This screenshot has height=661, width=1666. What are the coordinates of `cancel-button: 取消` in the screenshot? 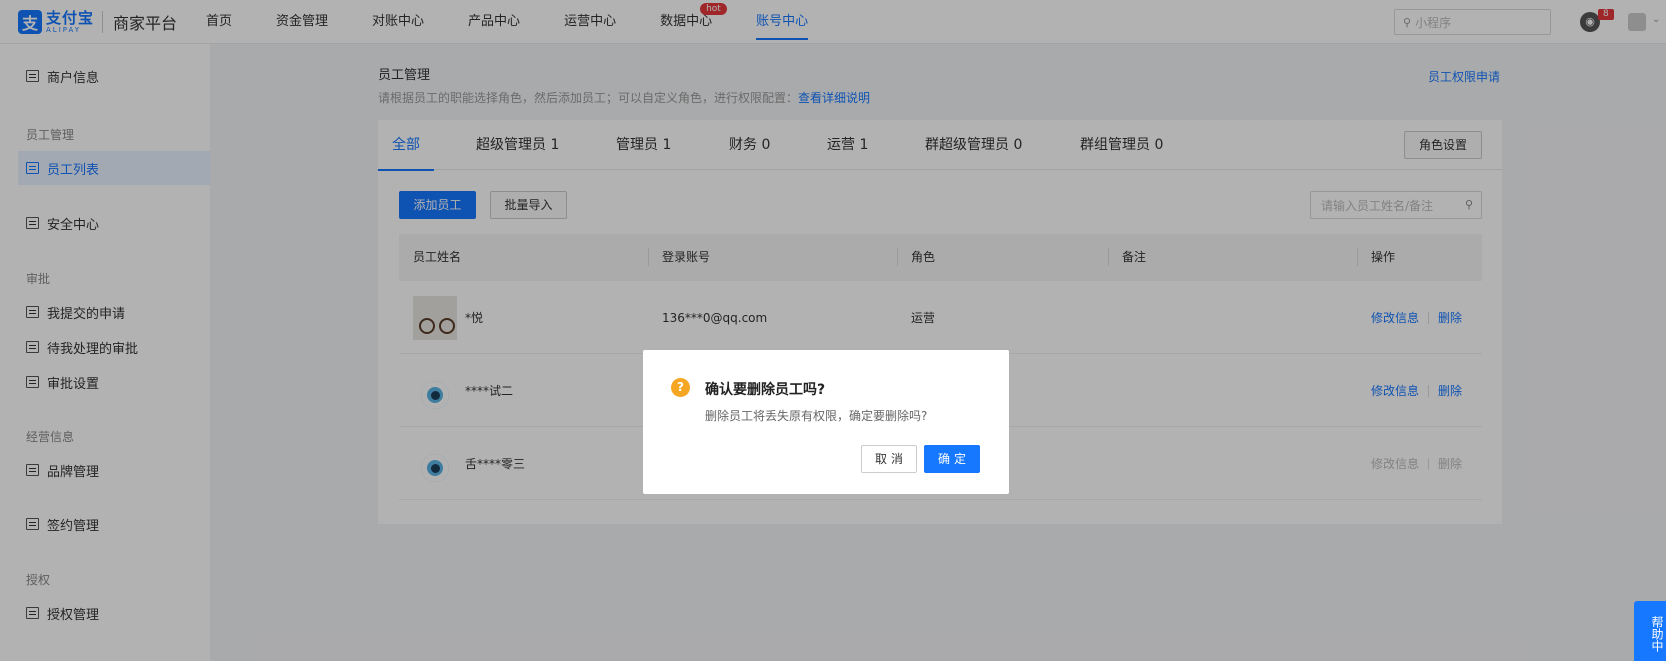 It's located at (889, 459).